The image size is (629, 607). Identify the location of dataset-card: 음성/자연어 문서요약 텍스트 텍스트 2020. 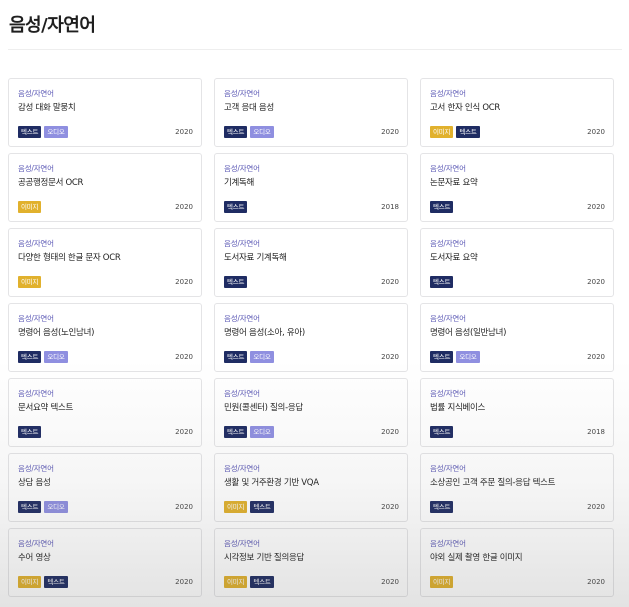
(105, 412).